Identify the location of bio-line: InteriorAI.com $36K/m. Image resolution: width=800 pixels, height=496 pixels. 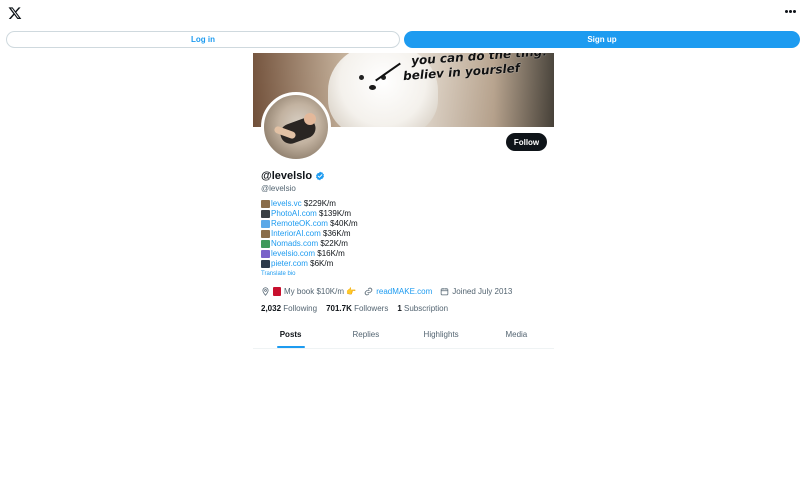
(309, 234).